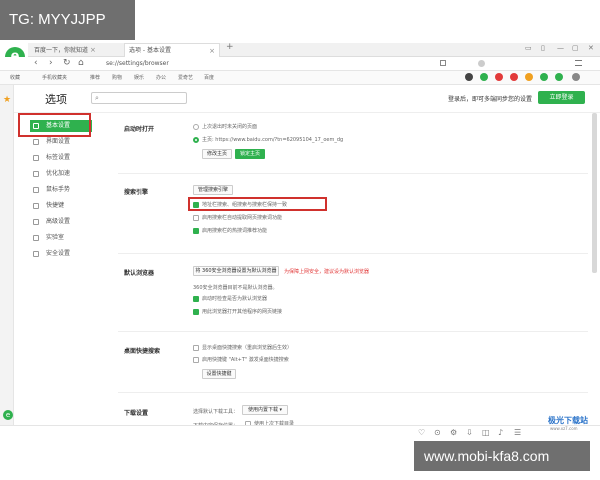  Describe the element at coordinates (568, 420) in the screenshot. I see `site-logo: 极光下载站` at that location.